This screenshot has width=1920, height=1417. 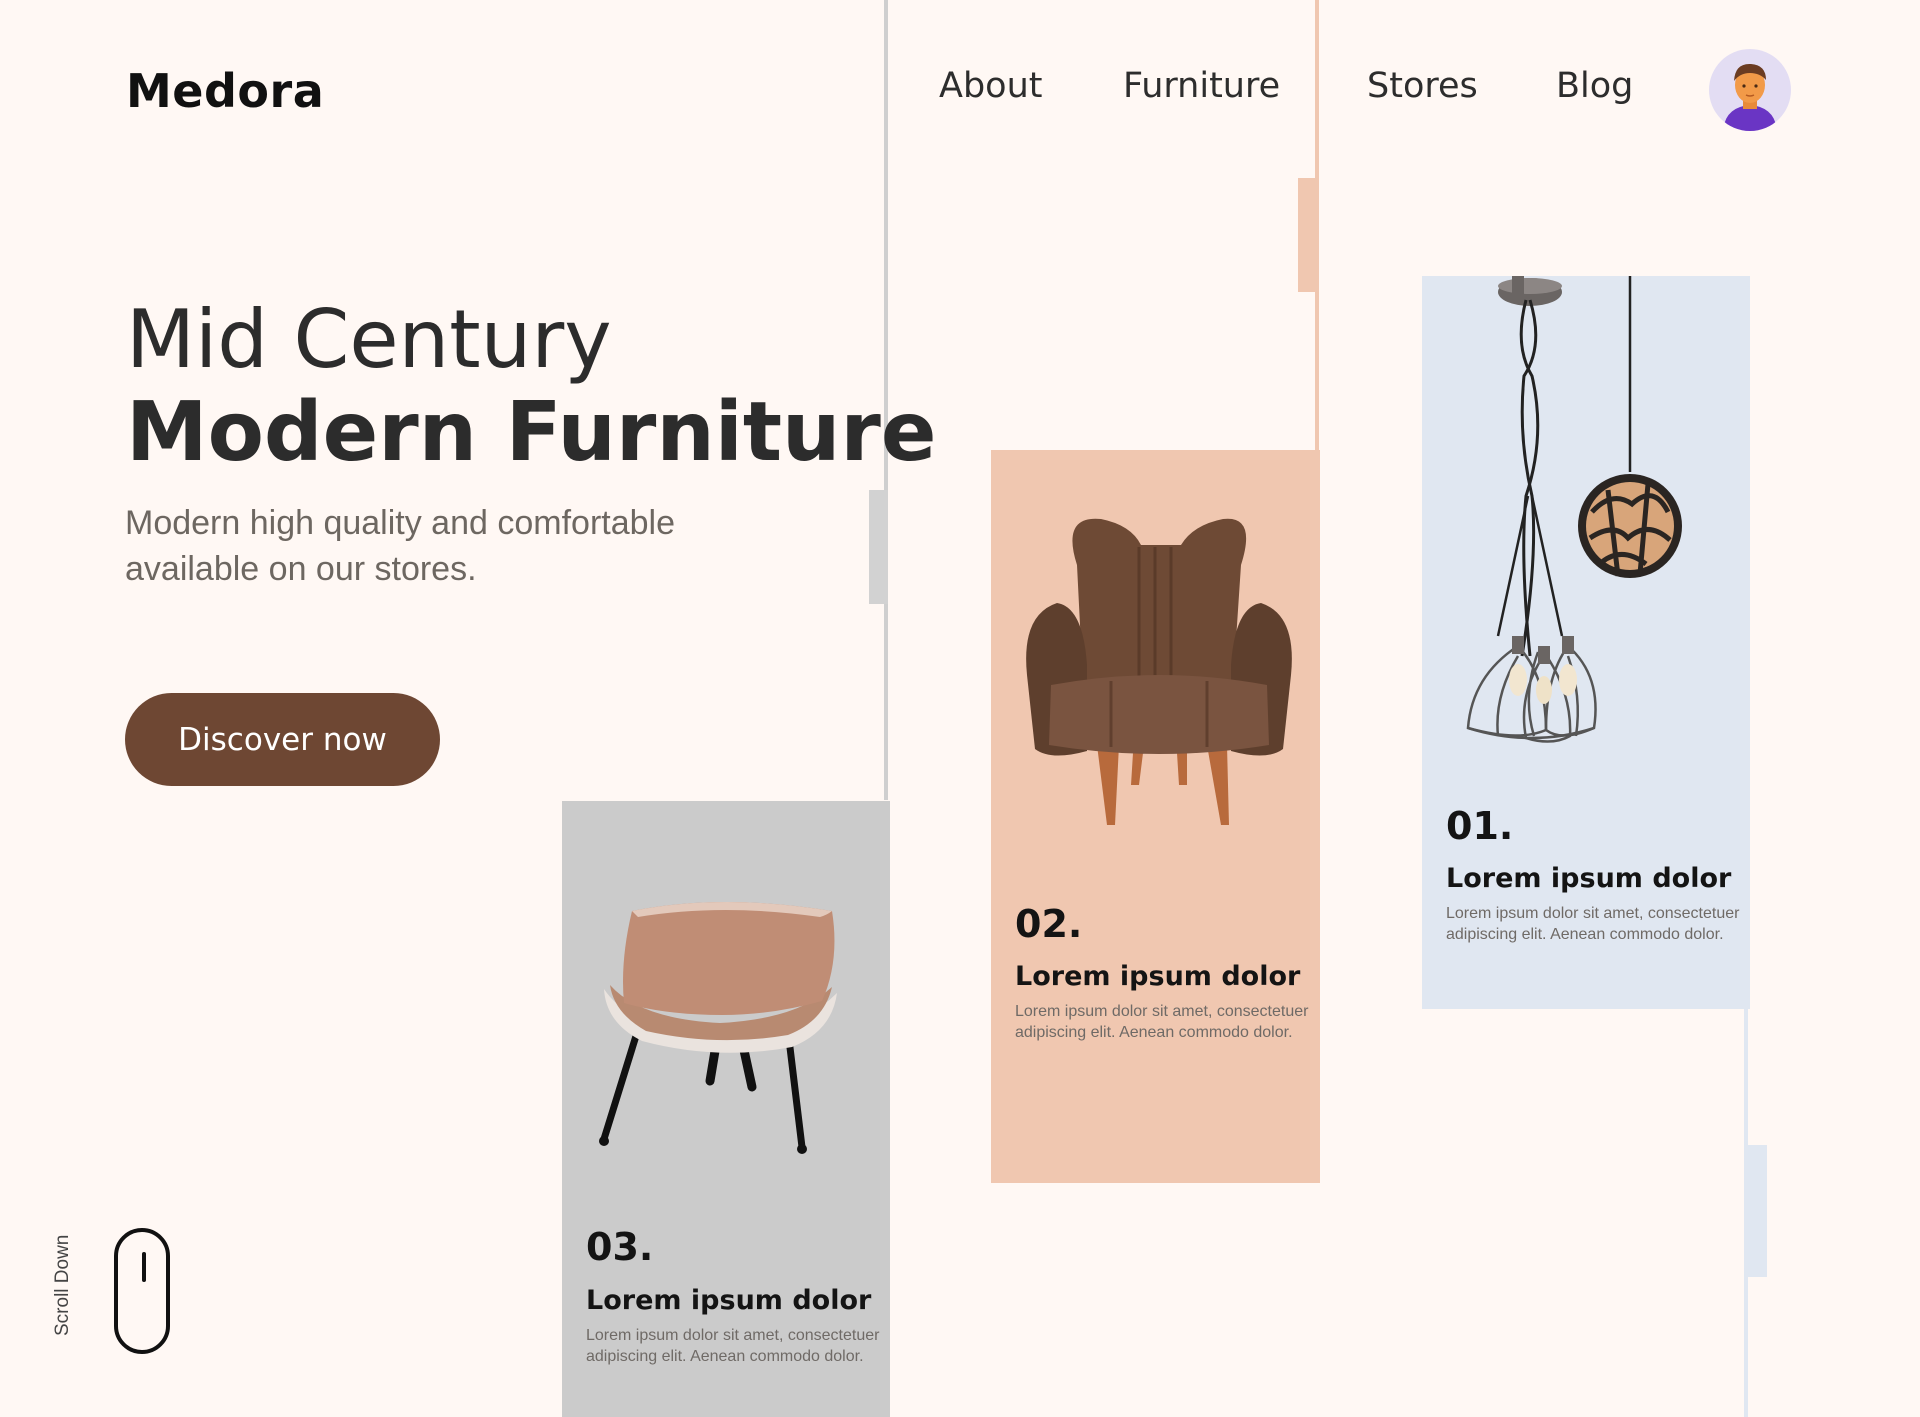 What do you see at coordinates (225, 91) in the screenshot?
I see `brand-logo: Medora` at bounding box center [225, 91].